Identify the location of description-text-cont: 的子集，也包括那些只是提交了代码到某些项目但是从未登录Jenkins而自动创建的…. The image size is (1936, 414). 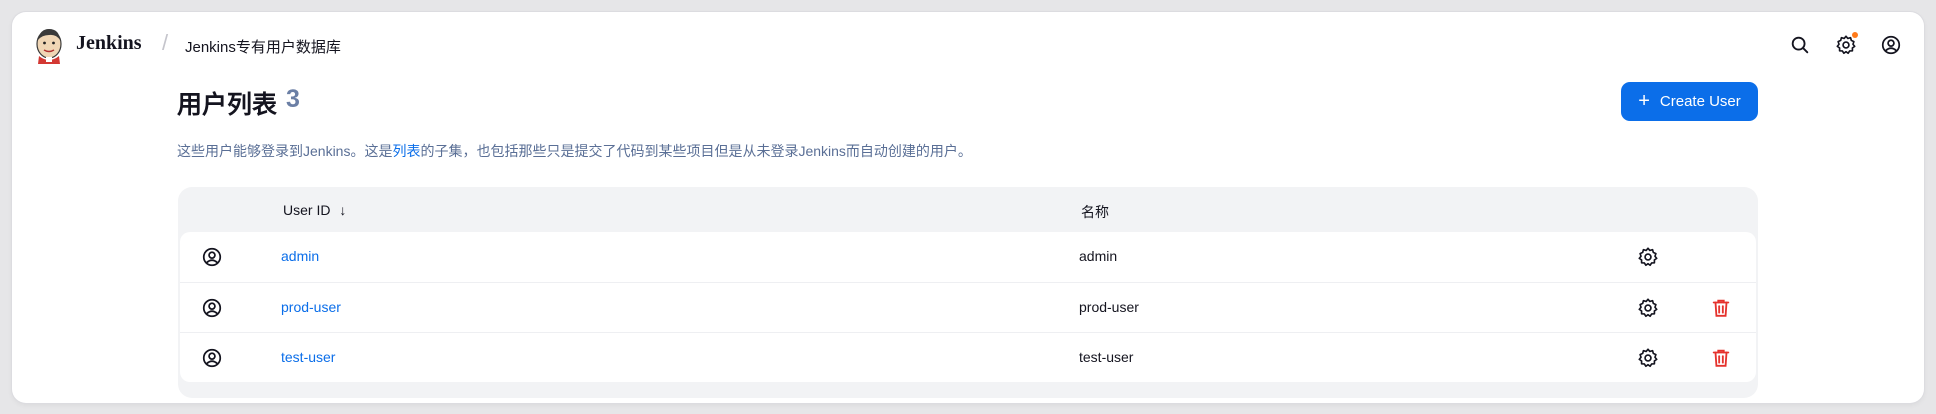
(696, 151).